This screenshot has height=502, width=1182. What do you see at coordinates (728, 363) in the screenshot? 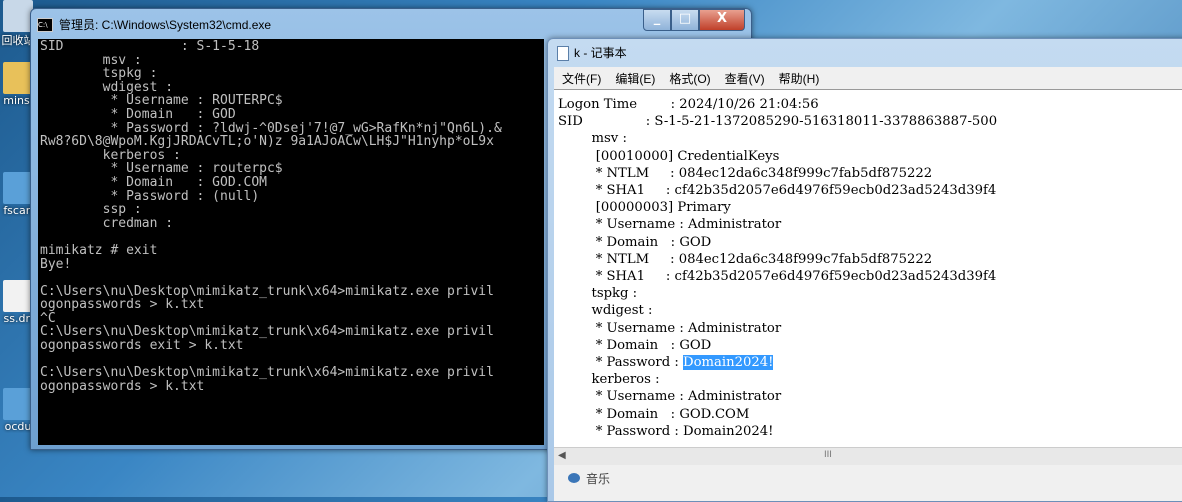
I see `selected-password: Domain2024!` at bounding box center [728, 363].